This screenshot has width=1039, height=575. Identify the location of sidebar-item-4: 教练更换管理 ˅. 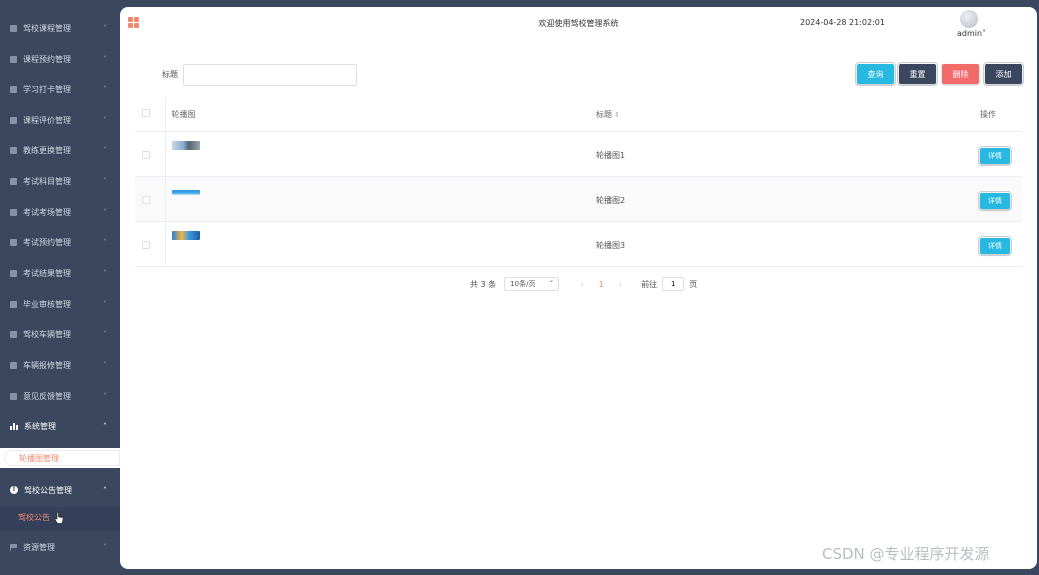
(60, 150).